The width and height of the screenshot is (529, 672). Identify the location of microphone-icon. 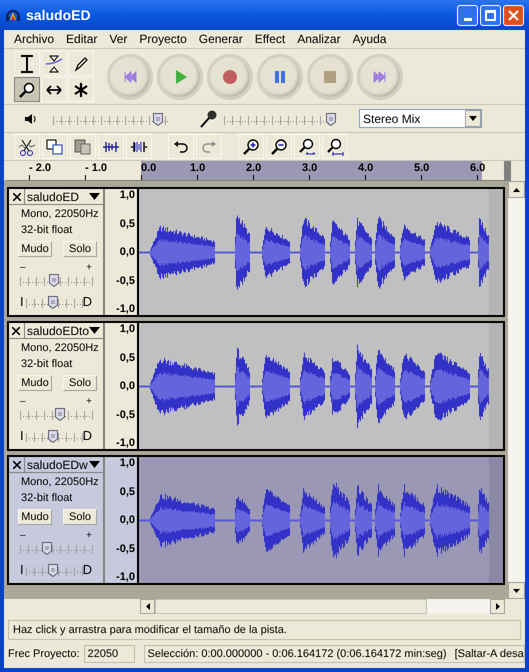
(208, 118).